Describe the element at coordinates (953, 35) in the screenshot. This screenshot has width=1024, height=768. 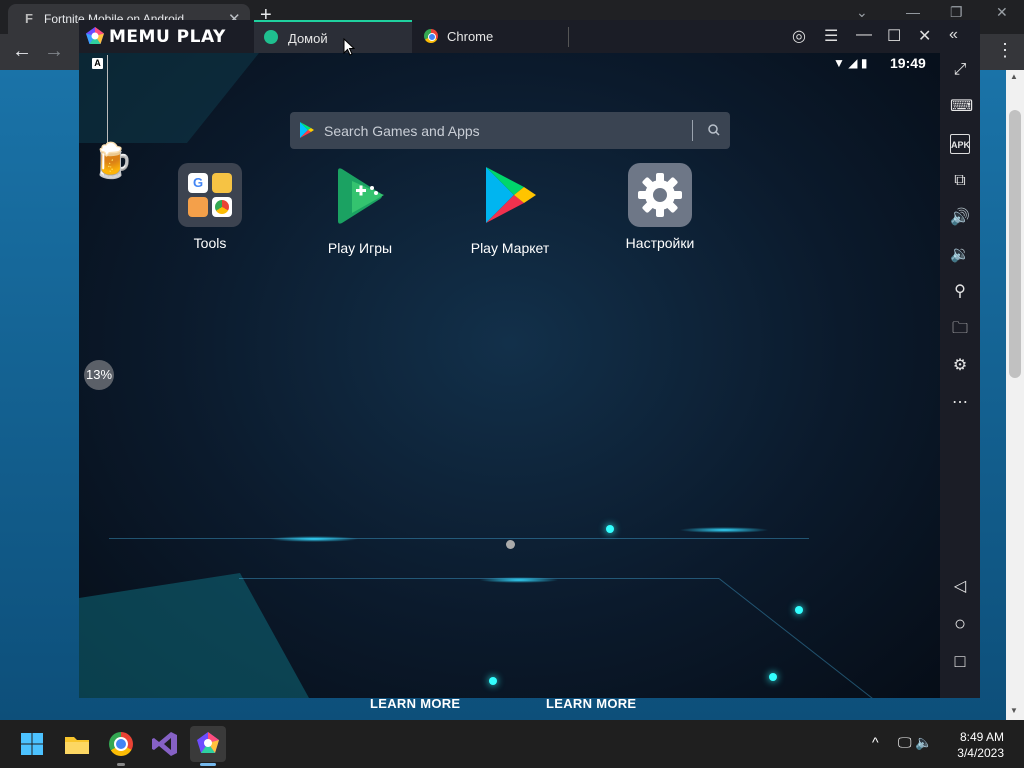
I see `collapse-sidebar-icon: «` at that location.